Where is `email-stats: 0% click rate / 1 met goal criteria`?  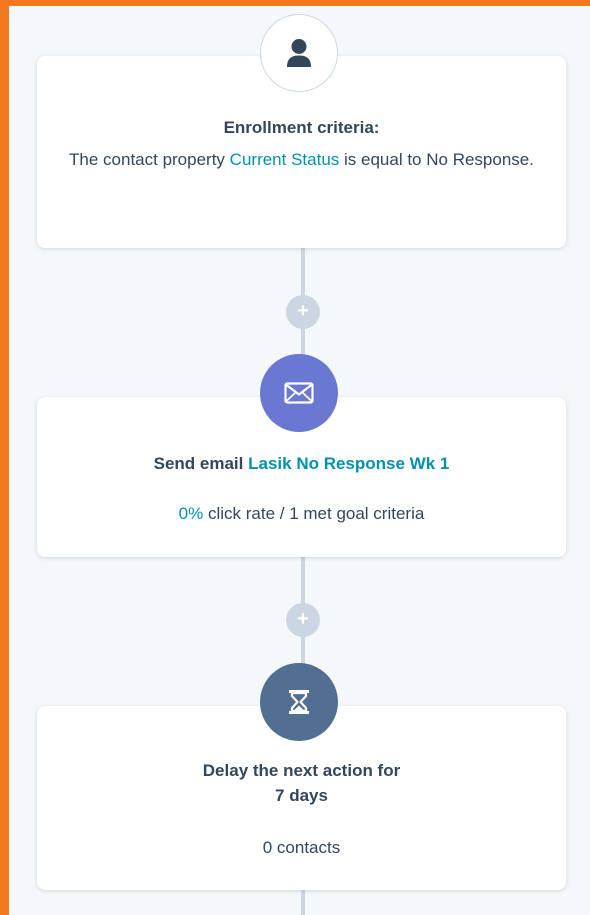
email-stats: 0% click rate / 1 met goal criteria is located at coordinates (301, 513).